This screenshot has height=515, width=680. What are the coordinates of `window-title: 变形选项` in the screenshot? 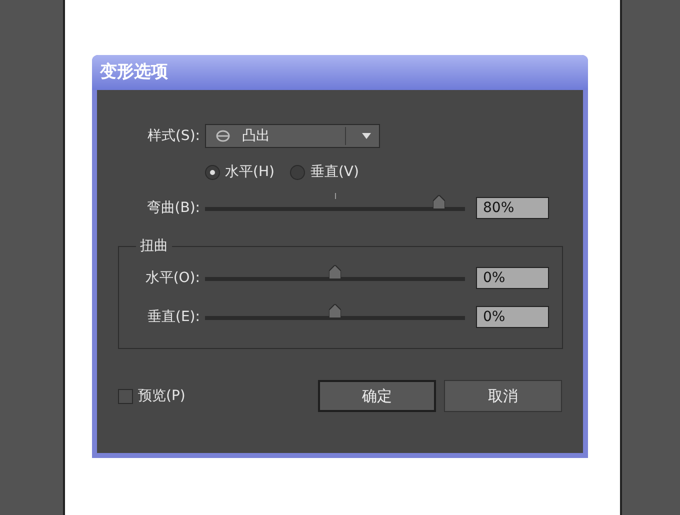 It's located at (340, 72).